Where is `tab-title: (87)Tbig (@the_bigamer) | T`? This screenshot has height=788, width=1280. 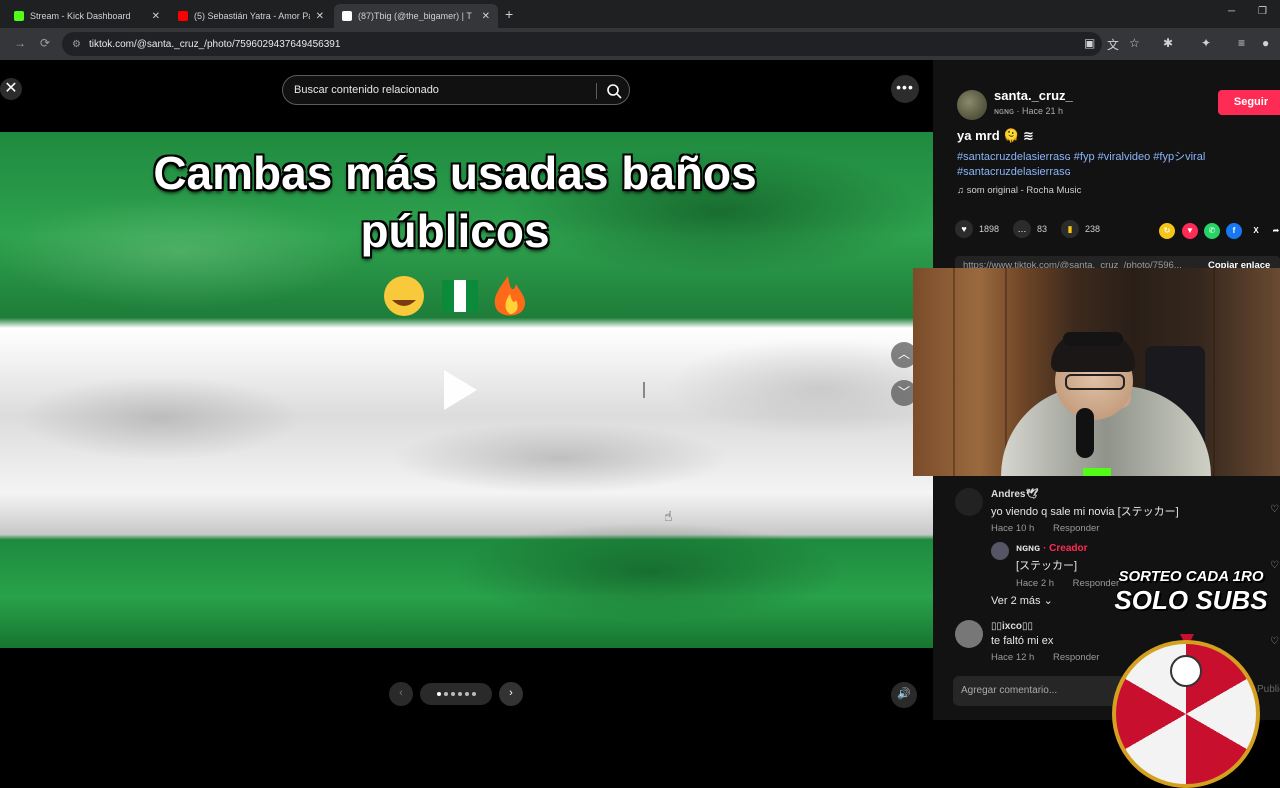 tab-title: (87)Tbig (@the_bigamer) | T is located at coordinates (415, 16).